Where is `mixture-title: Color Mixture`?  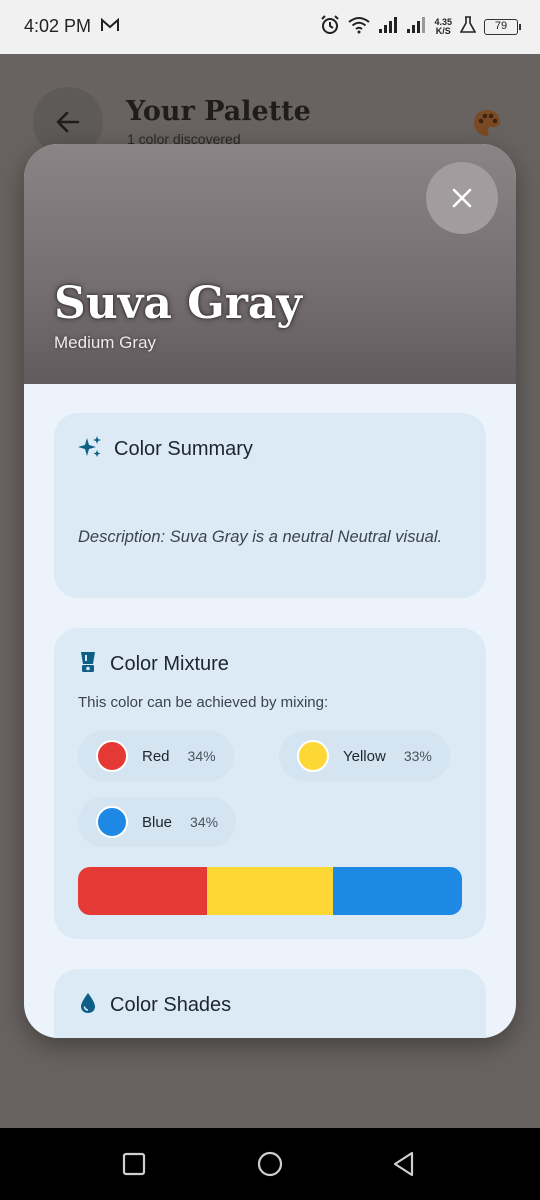
mixture-title: Color Mixture is located at coordinates (169, 663).